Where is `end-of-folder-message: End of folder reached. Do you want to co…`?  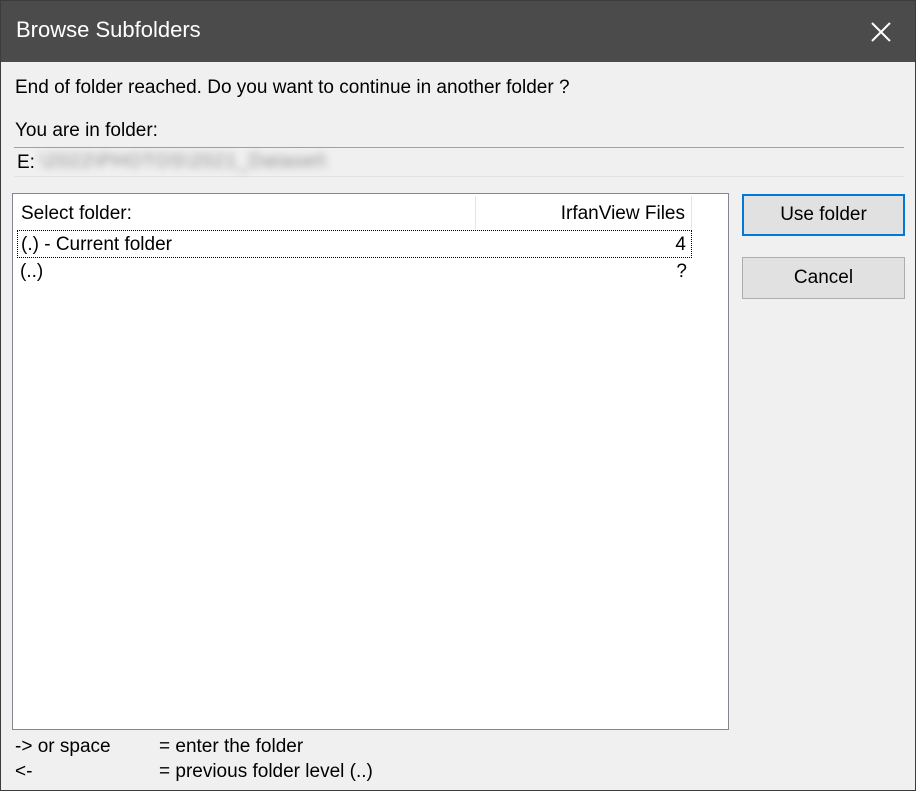 end-of-folder-message: End of folder reached. Do you want to co… is located at coordinates (292, 87).